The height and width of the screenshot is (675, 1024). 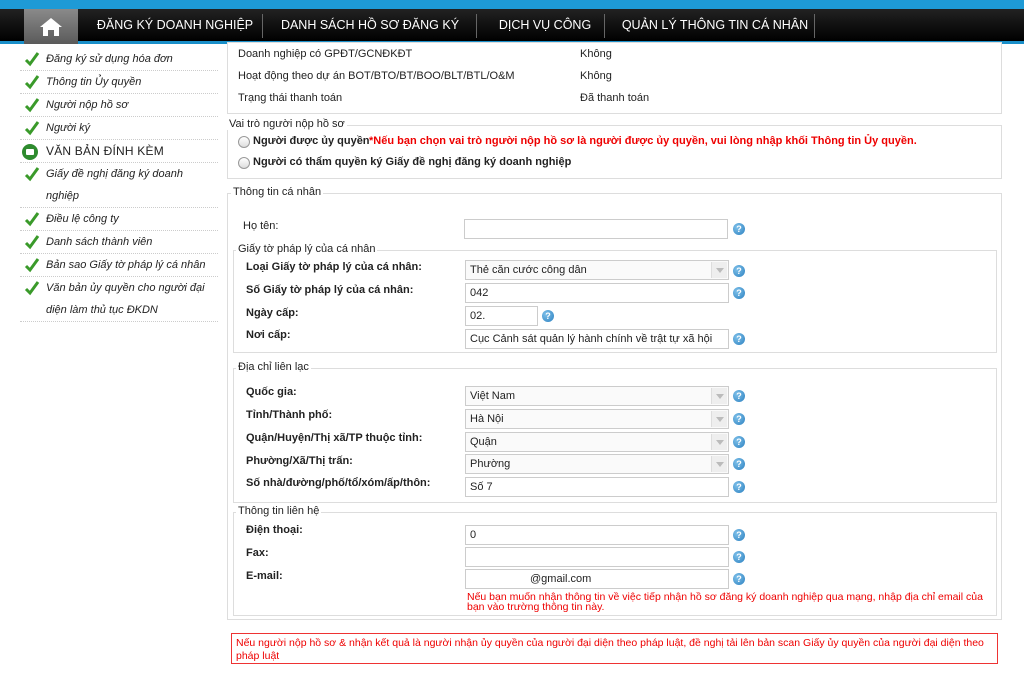 I want to click on sidebar-item-submitter: Người nộp hồ sơ, so click(x=119, y=105).